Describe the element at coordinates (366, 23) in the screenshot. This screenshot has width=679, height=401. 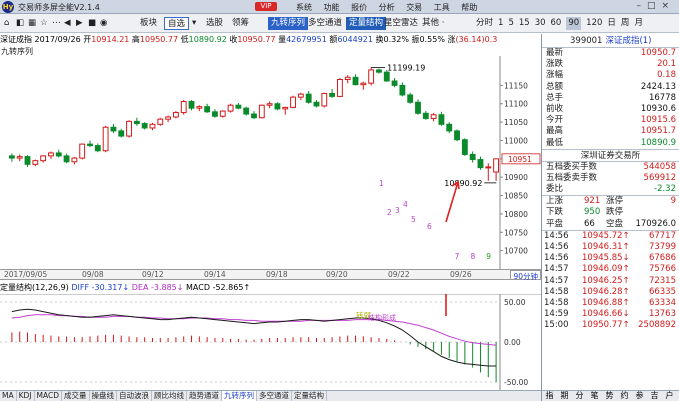
I see `tab-quant-structure: 定量结构` at that location.